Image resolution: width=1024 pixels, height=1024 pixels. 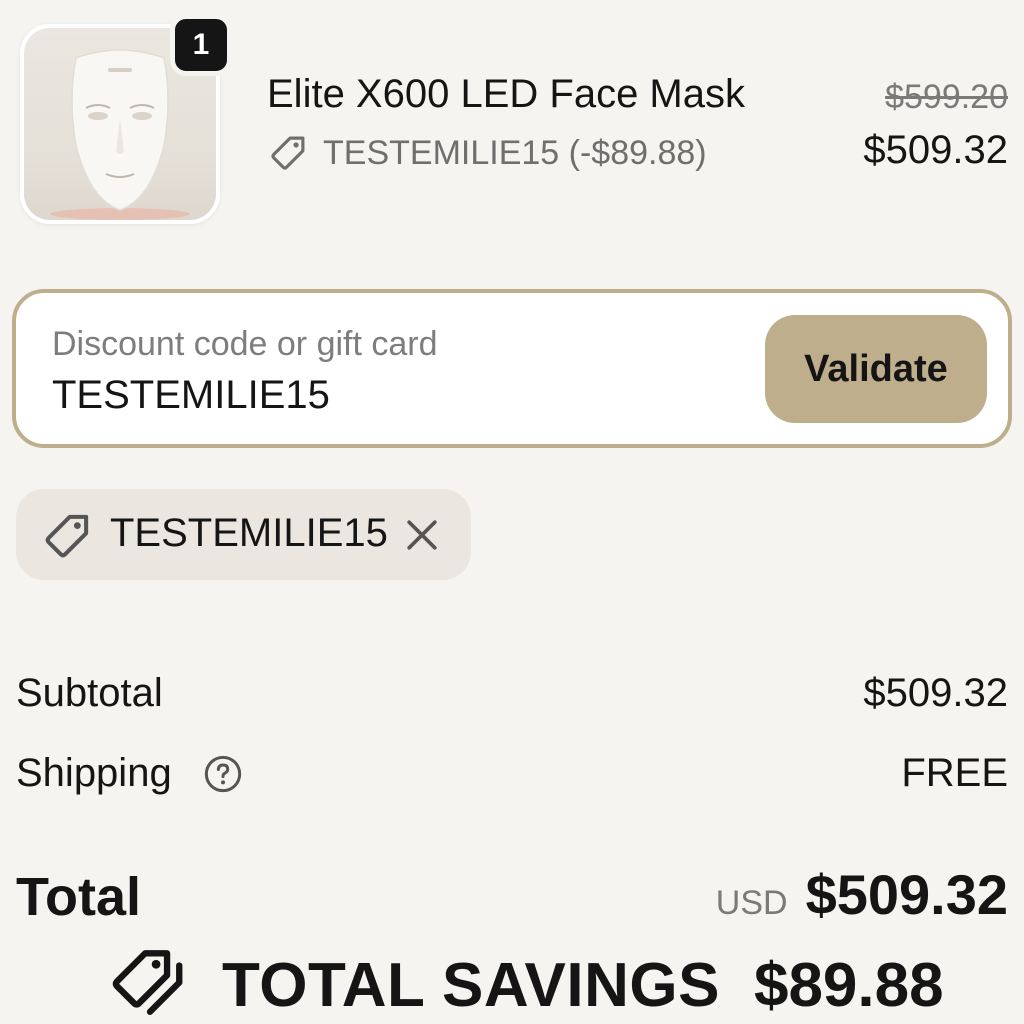 I want to click on total-currency: USD, so click(x=751, y=903).